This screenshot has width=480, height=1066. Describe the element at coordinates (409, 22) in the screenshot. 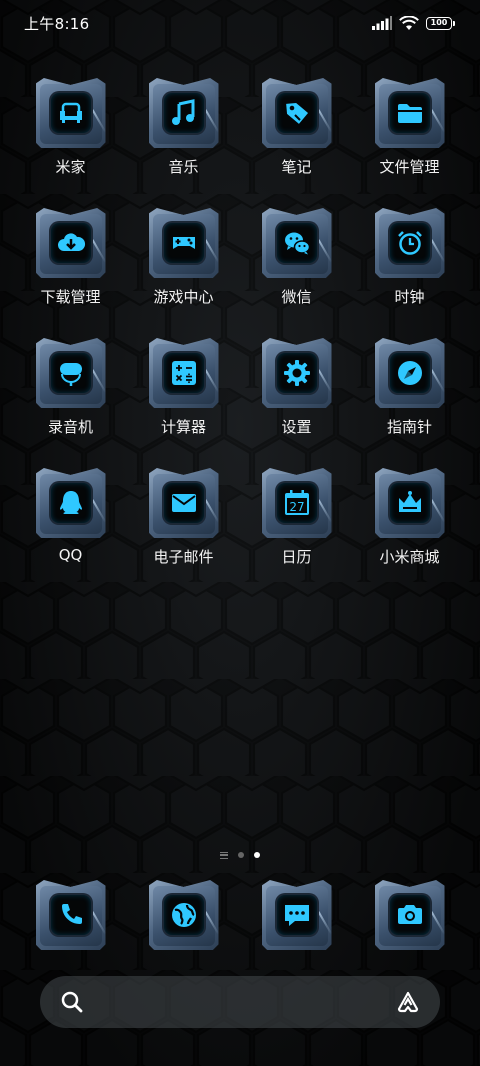

I see `wifi-icon` at that location.